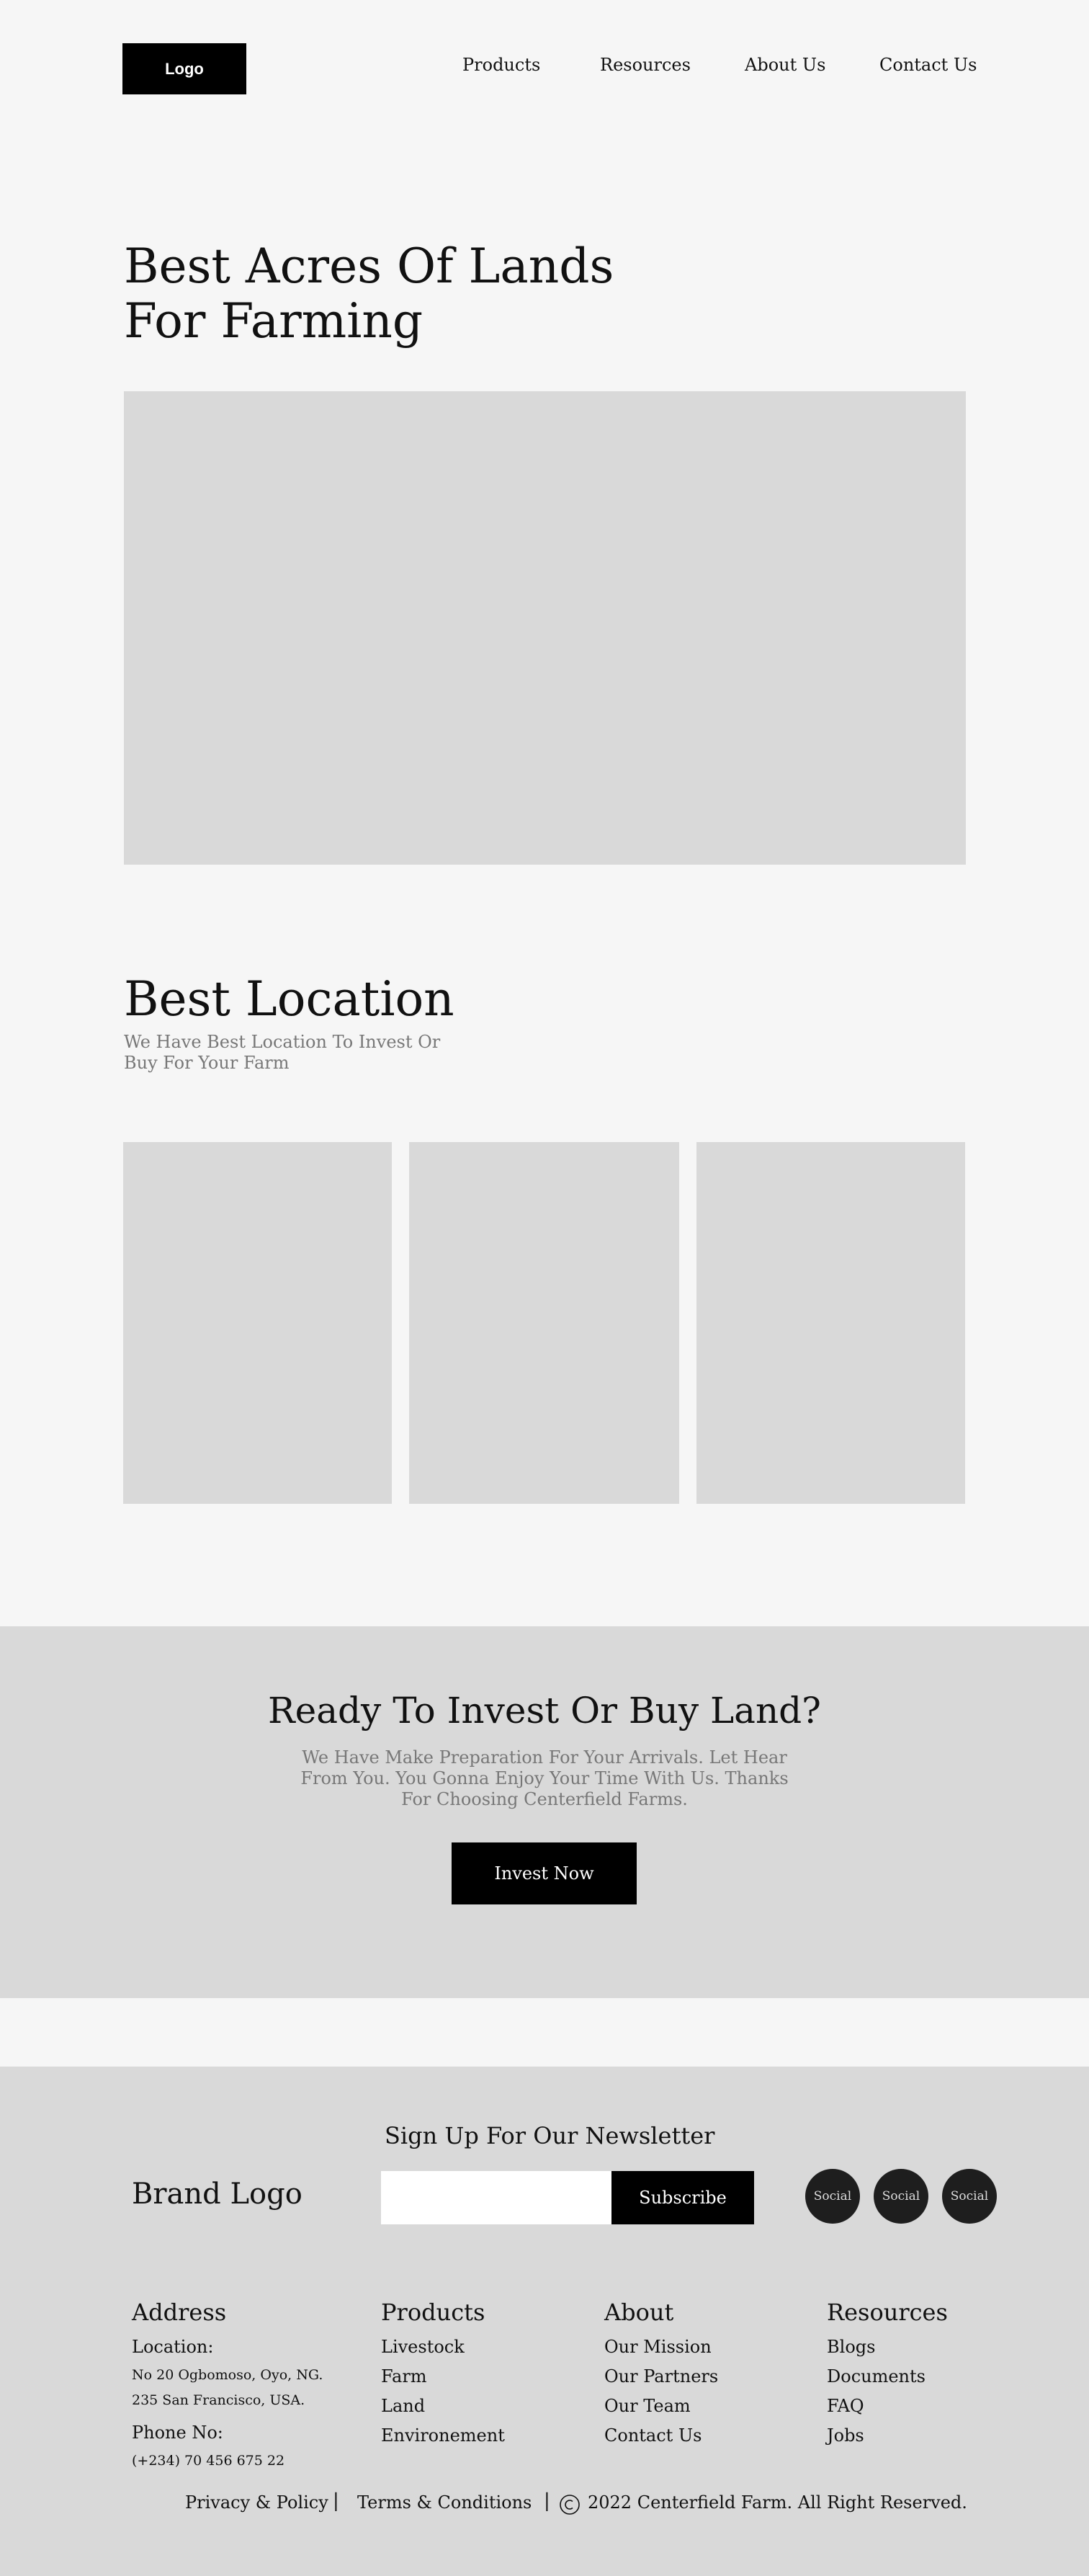 The width and height of the screenshot is (1089, 2576). What do you see at coordinates (901, 2196) in the screenshot?
I see `social-icon-2: Social` at bounding box center [901, 2196].